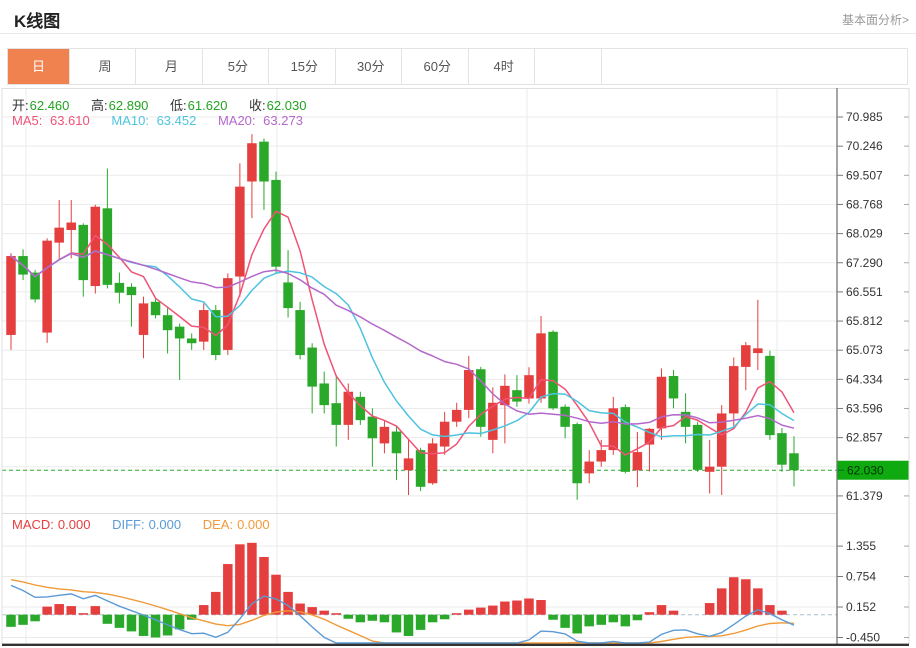 This screenshot has width=916, height=648. I want to click on page-header: K线图 基本面分析>, so click(458, 17).